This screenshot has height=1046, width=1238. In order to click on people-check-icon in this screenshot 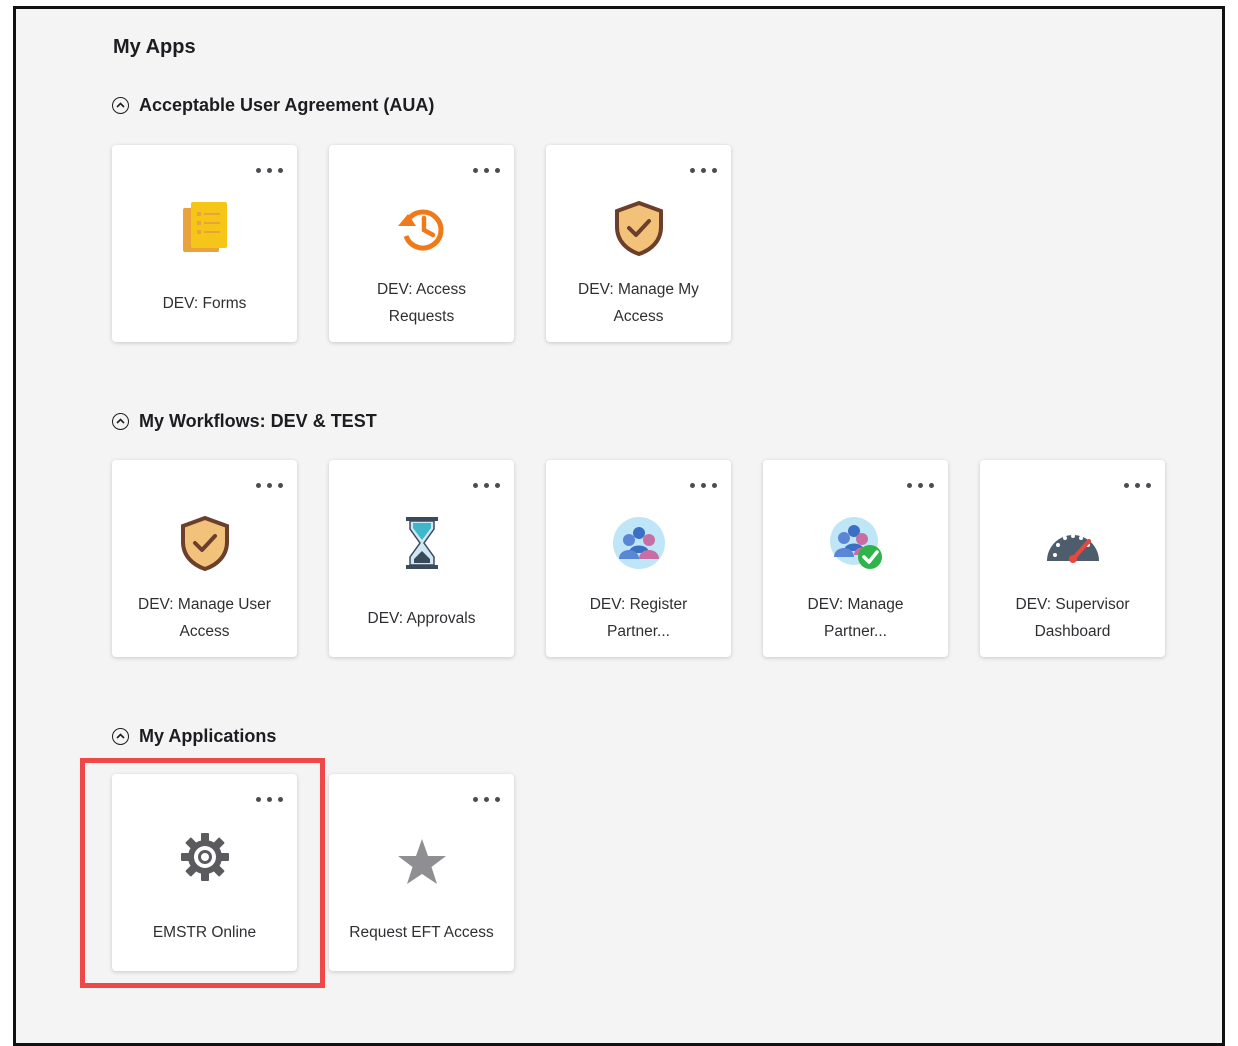, I will do `click(856, 543)`.